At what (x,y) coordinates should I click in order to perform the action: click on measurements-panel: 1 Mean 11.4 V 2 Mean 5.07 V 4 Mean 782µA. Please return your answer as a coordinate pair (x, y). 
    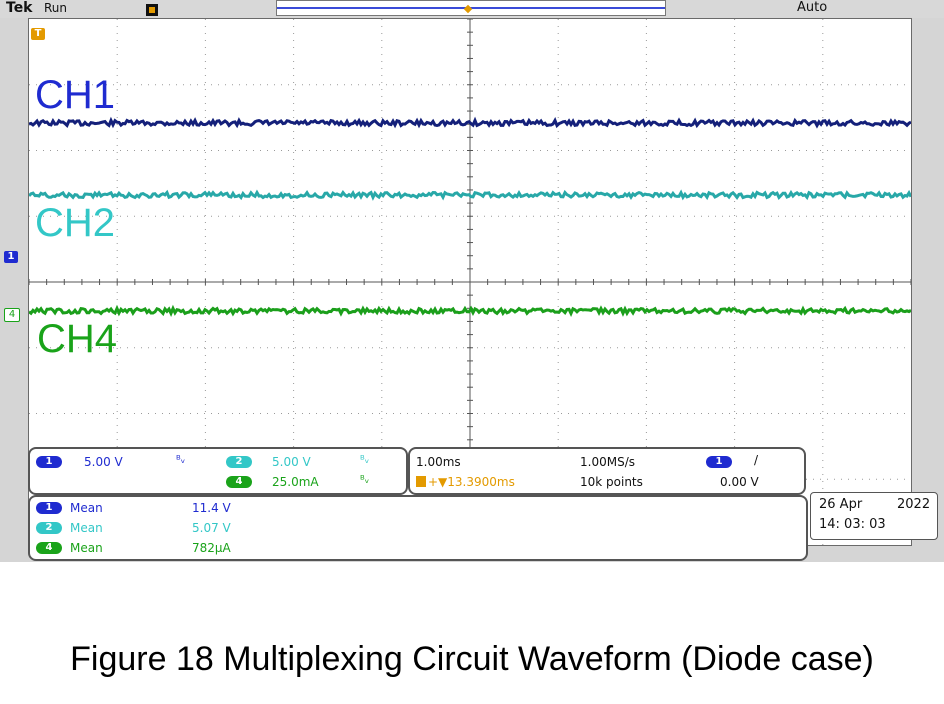
    Looking at the image, I should click on (418, 528).